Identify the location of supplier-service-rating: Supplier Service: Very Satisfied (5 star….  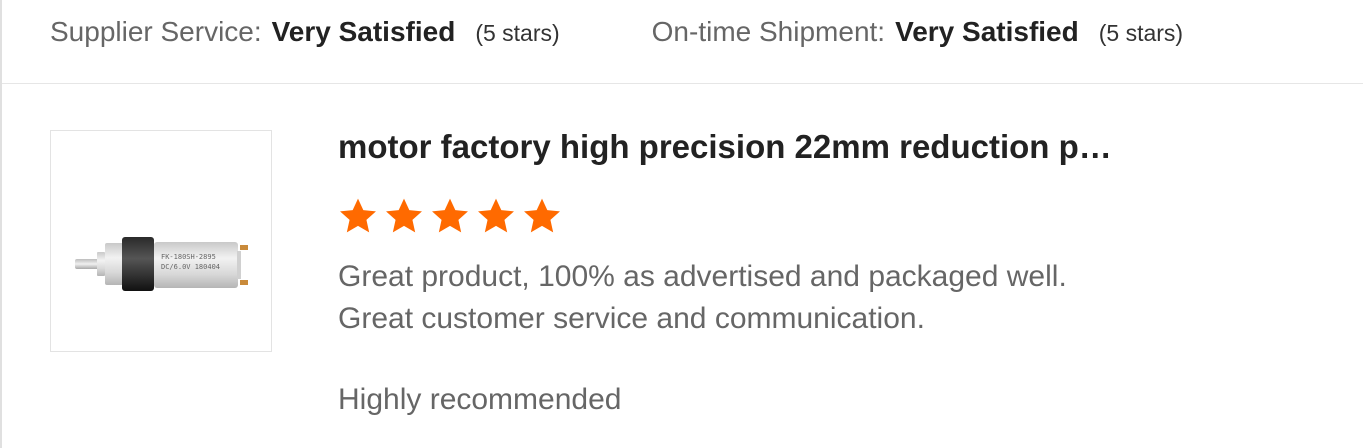
(305, 32).